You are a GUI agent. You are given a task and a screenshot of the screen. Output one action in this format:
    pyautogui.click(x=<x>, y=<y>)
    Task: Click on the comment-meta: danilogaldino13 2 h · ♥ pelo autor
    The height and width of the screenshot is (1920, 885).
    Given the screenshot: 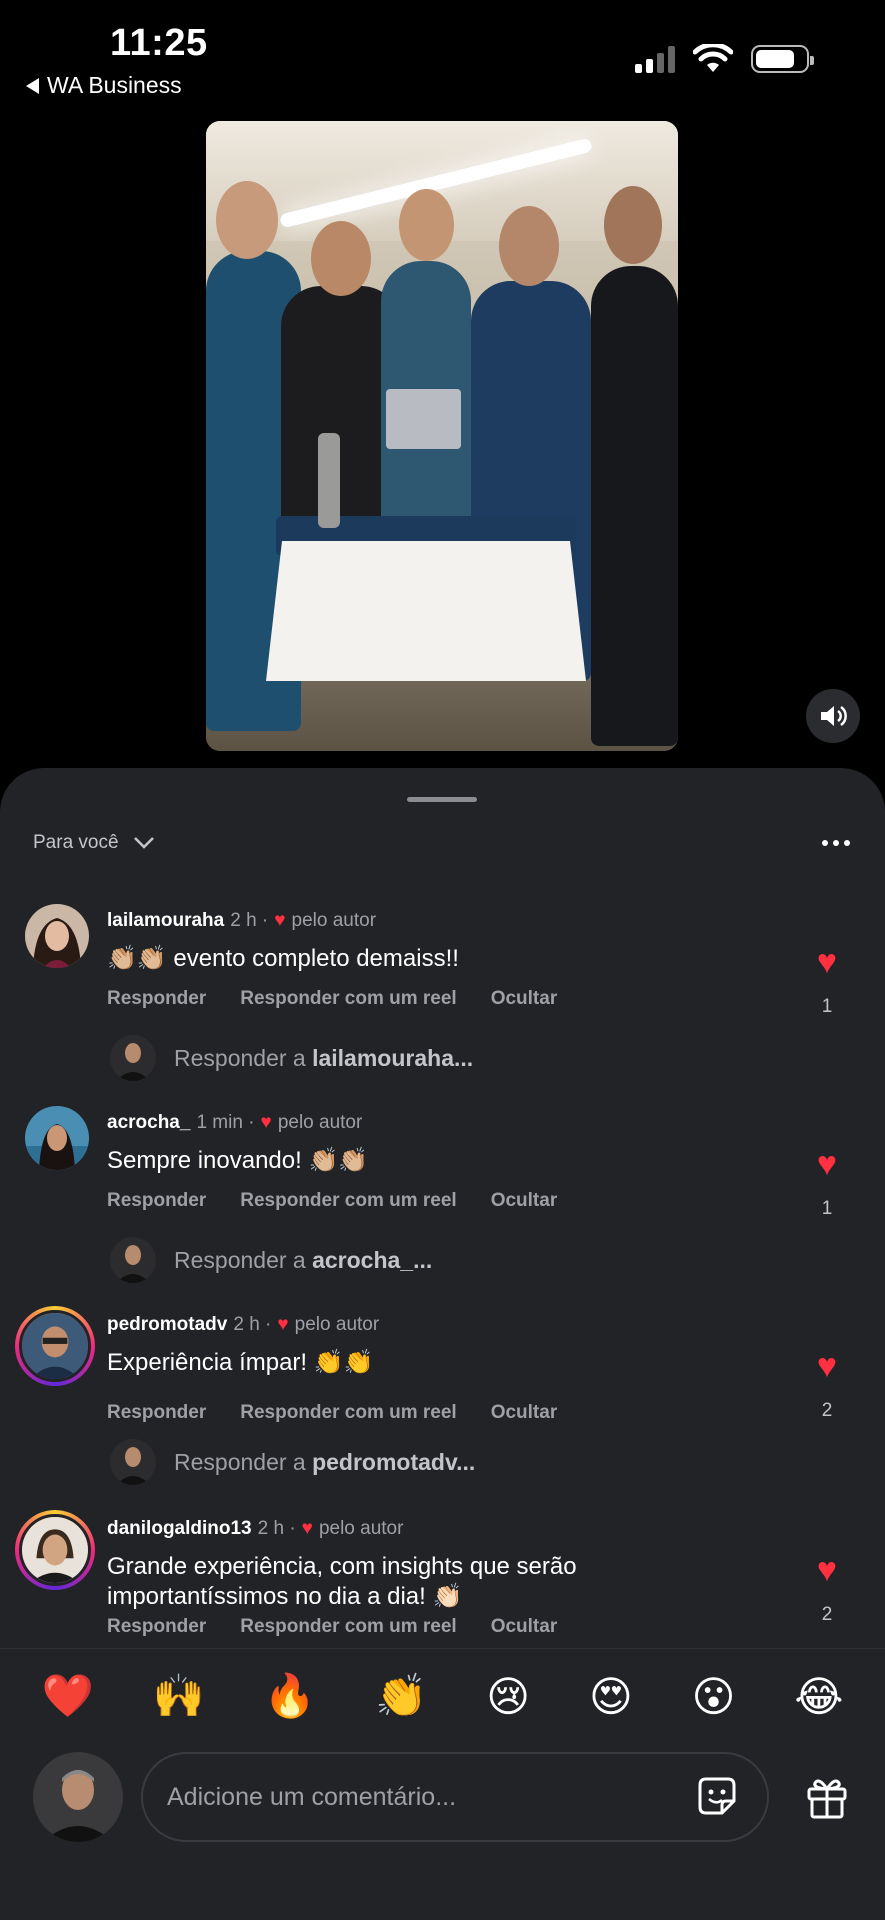 What is the action you would take?
    pyautogui.click(x=255, y=1529)
    